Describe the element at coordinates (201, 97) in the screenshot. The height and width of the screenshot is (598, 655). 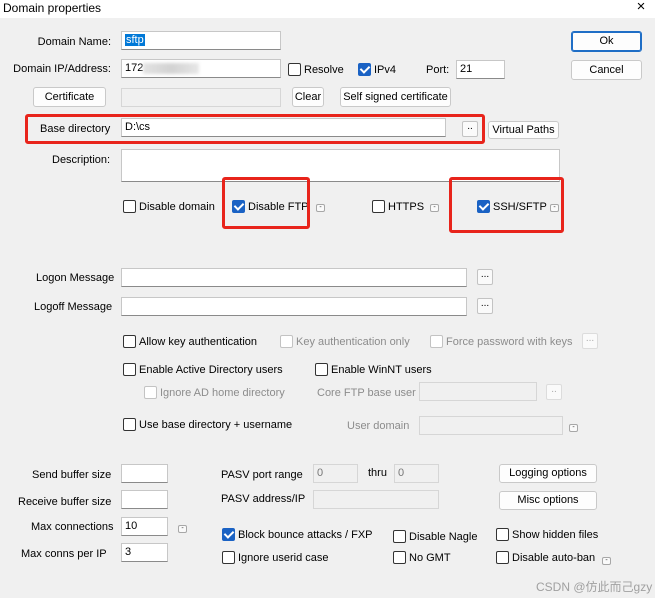
I see `certificate-field` at that location.